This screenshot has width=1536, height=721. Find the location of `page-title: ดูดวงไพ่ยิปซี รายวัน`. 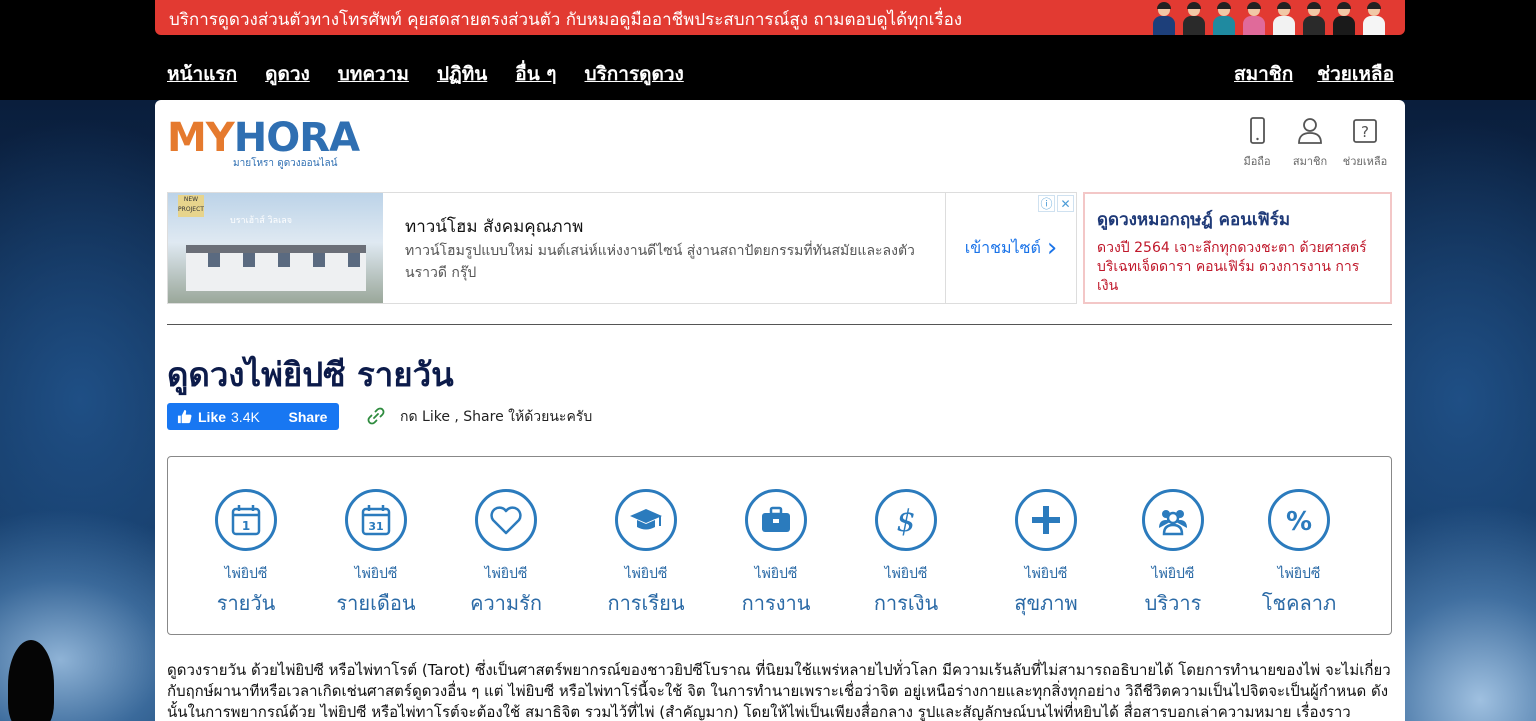

page-title: ดูดวงไพ่ยิปซี รายวัน is located at coordinates (310, 374).